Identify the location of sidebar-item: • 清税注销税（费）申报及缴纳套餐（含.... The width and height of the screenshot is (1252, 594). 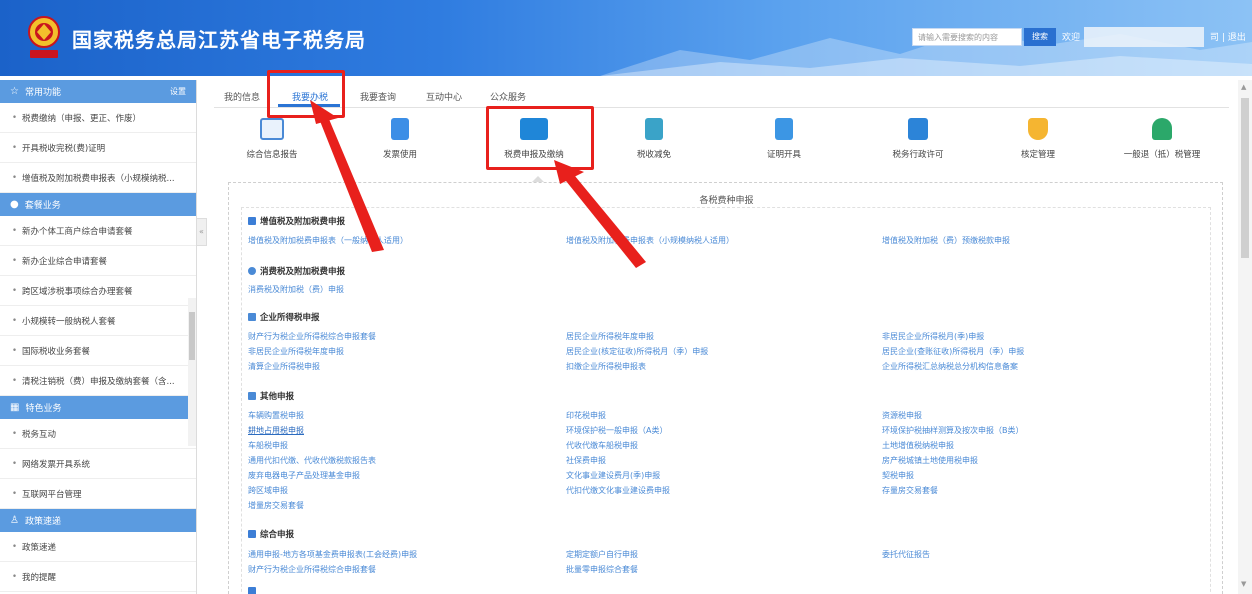
(98, 381).